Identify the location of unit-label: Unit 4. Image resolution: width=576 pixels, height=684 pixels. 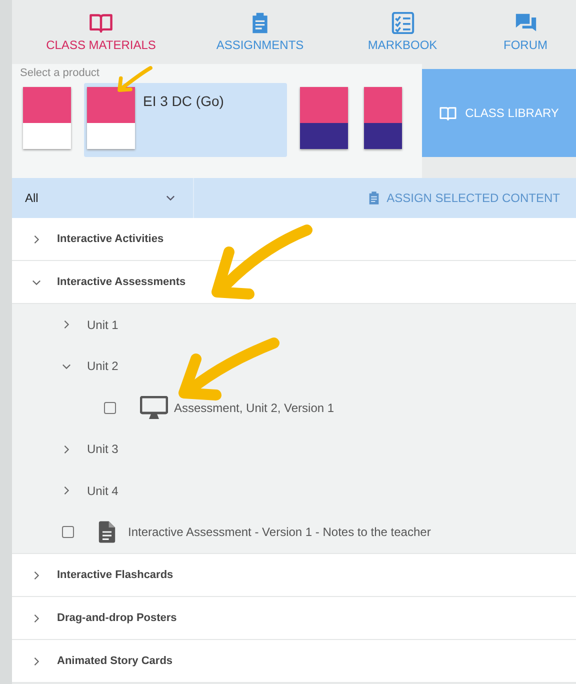
(102, 491).